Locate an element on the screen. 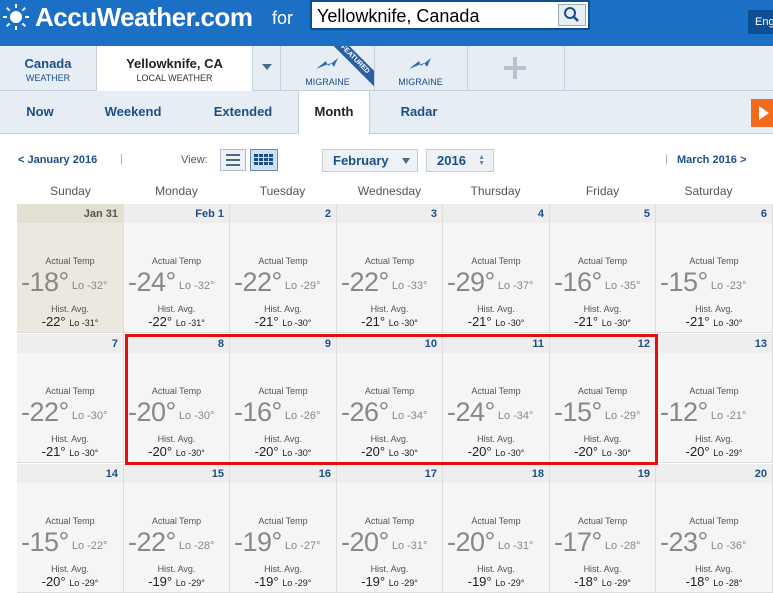  migraine-tab: MIGRAINE is located at coordinates (421, 68).